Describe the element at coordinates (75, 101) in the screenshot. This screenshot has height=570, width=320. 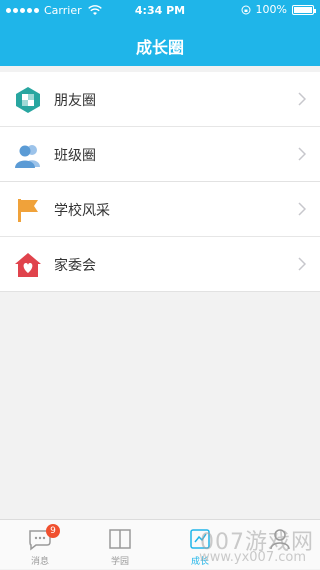
I see `menu-item-label: 朋友圈` at that location.